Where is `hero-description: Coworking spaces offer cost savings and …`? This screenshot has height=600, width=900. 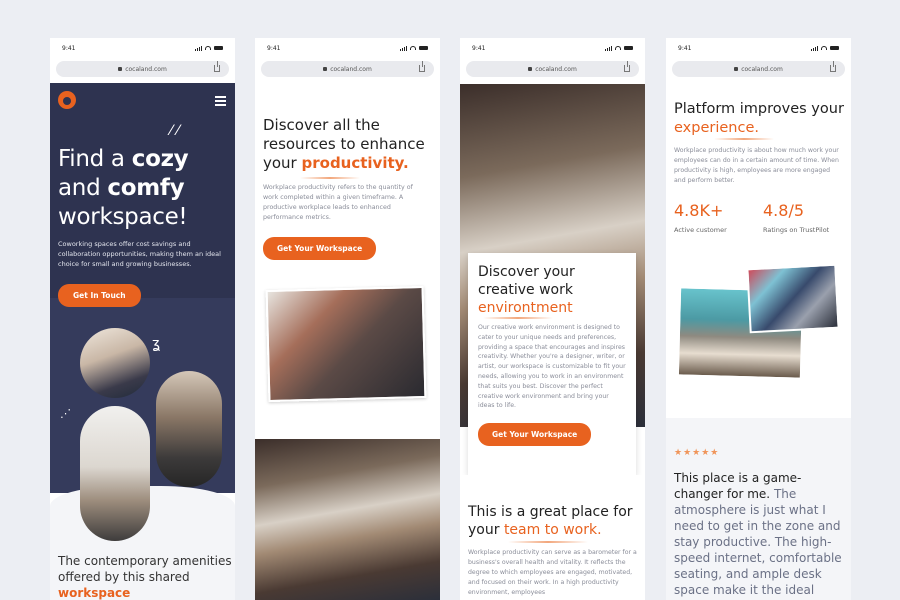
hero-description: Coworking spaces offer cost savings and … is located at coordinates (139, 254).